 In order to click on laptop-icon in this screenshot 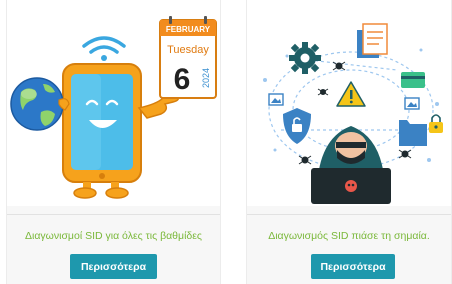, I will do `click(351, 186)`.